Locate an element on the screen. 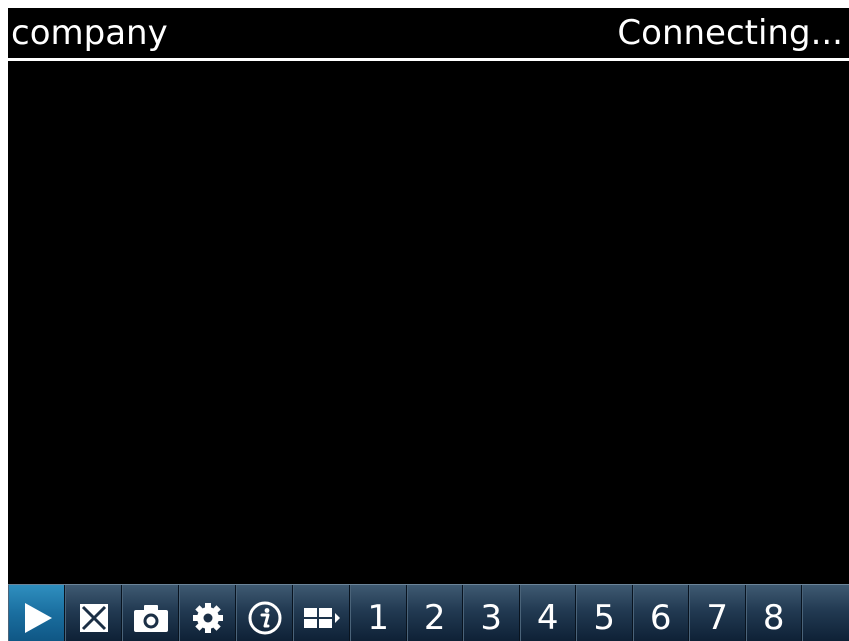 This screenshot has width=849, height=641. channel-button-2: 2 is located at coordinates (434, 613).